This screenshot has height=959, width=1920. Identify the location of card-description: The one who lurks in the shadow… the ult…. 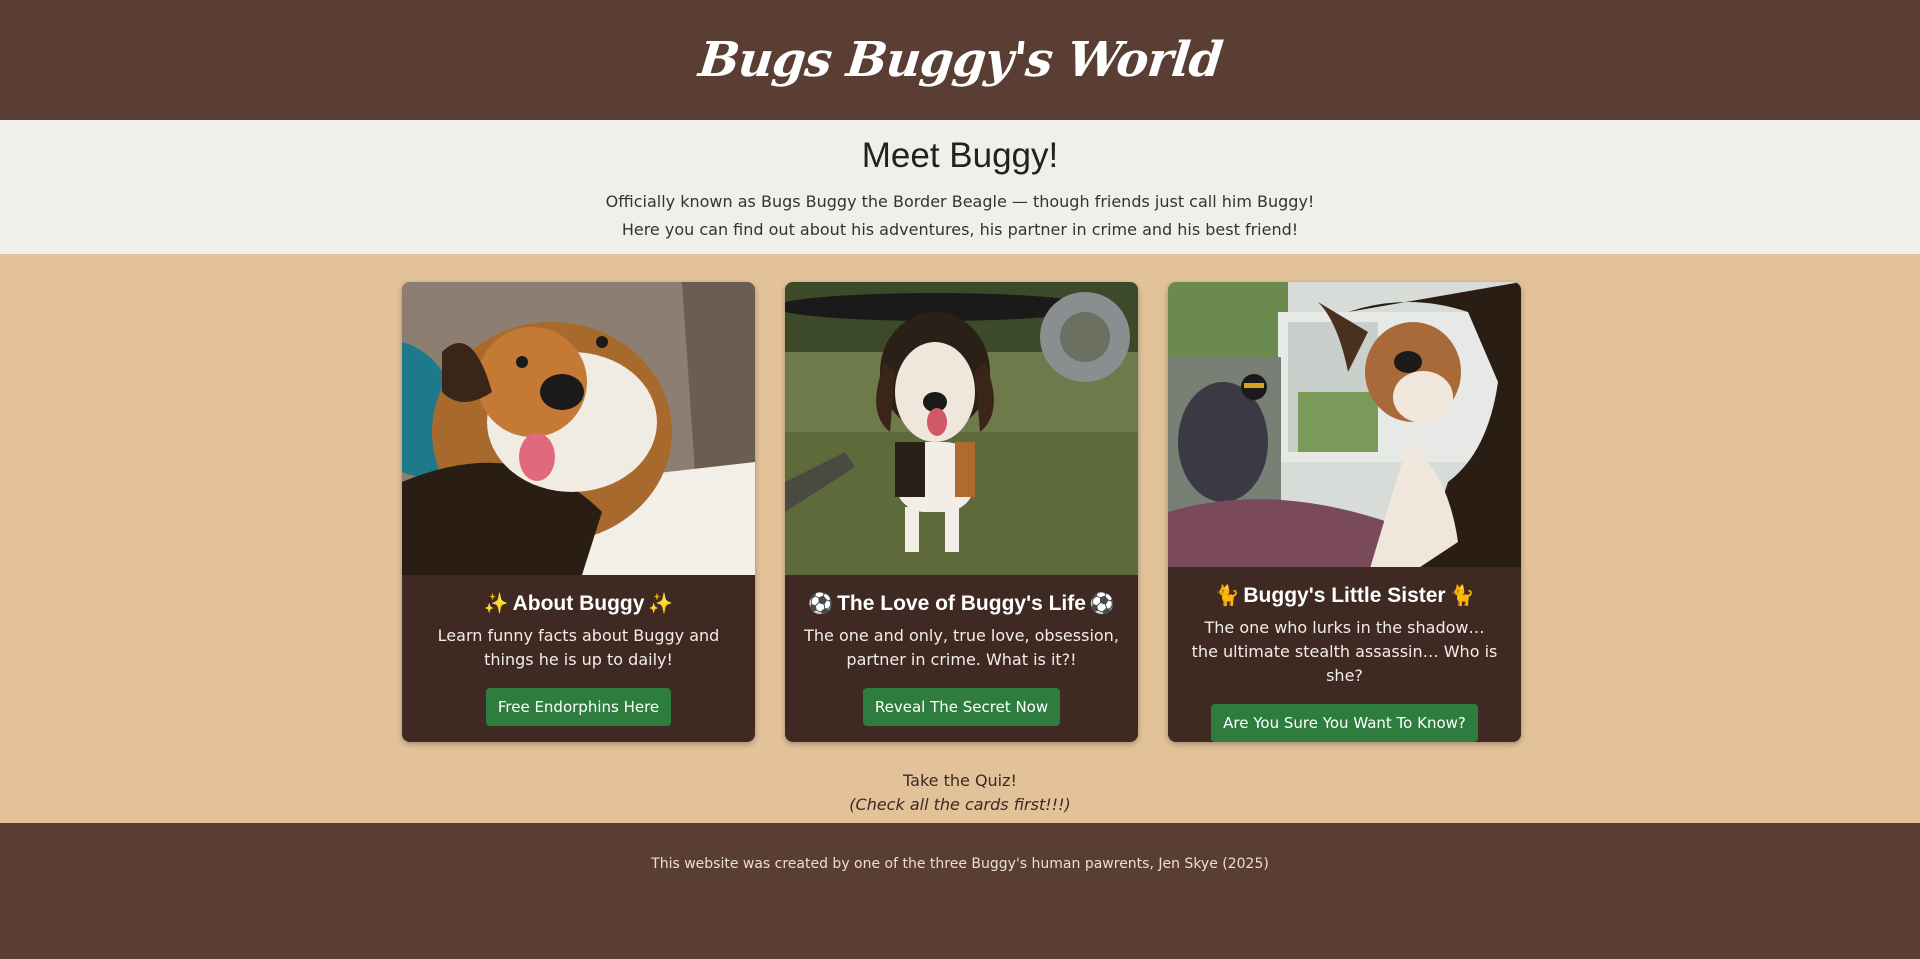
(1344, 651).